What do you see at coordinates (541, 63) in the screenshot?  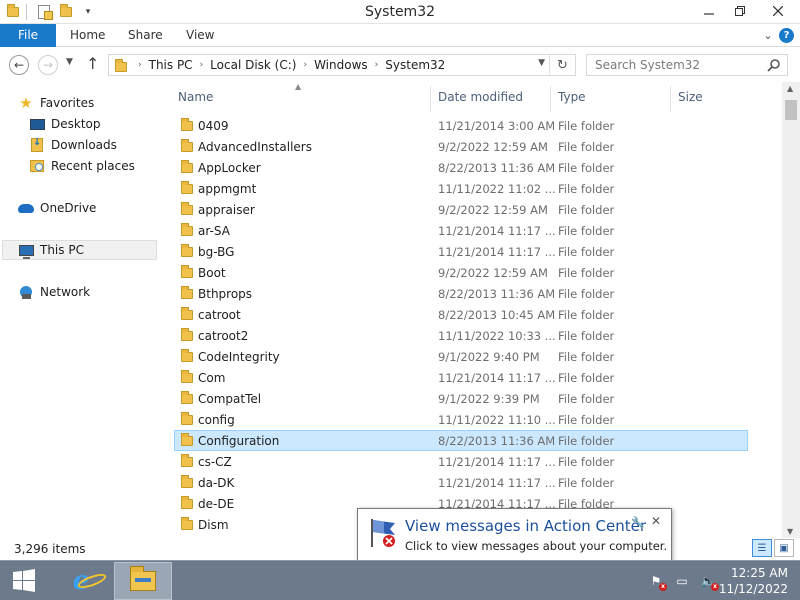 I see `chevron-down-icon: ▼` at bounding box center [541, 63].